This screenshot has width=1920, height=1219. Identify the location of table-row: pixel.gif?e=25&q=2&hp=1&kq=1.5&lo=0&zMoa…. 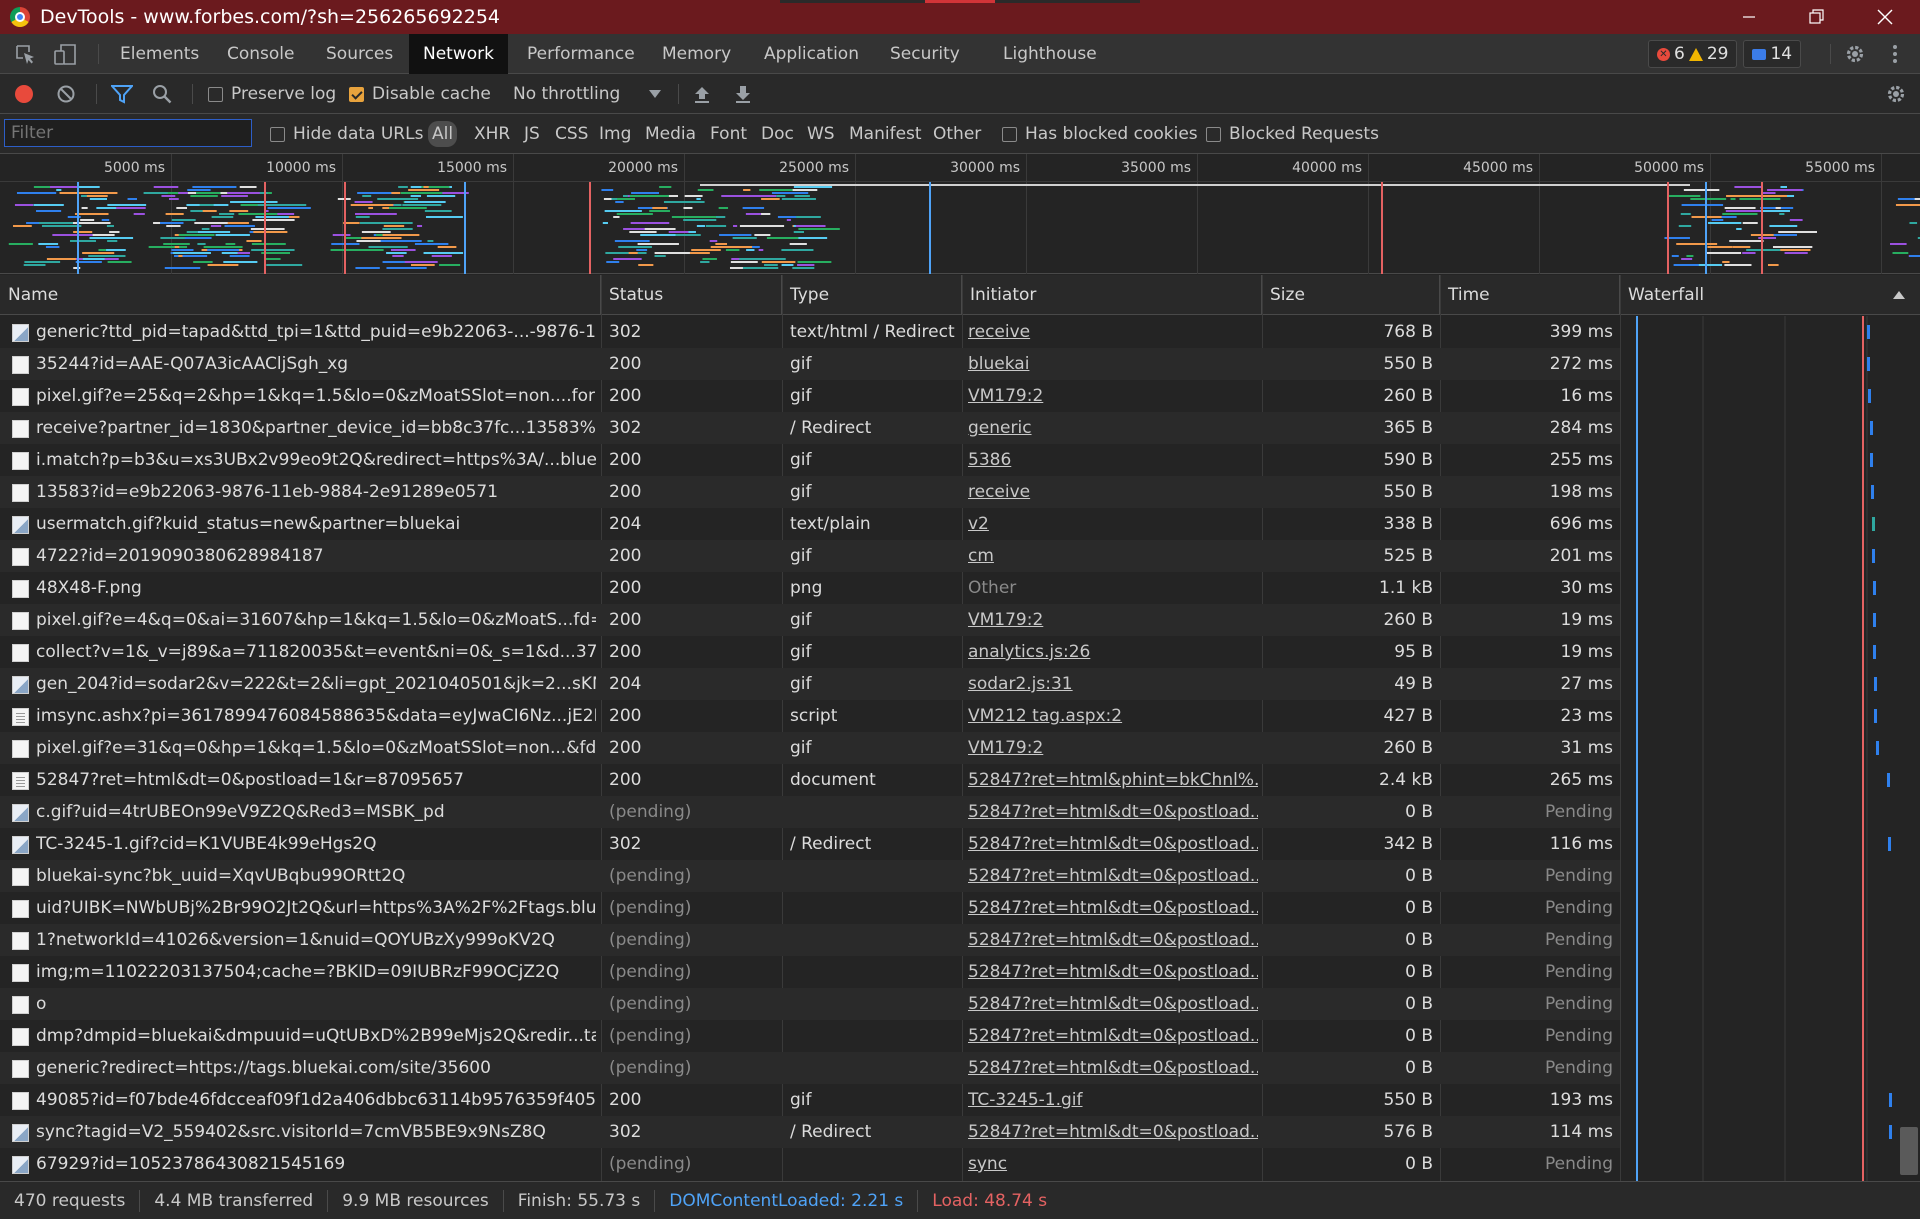
(810, 396).